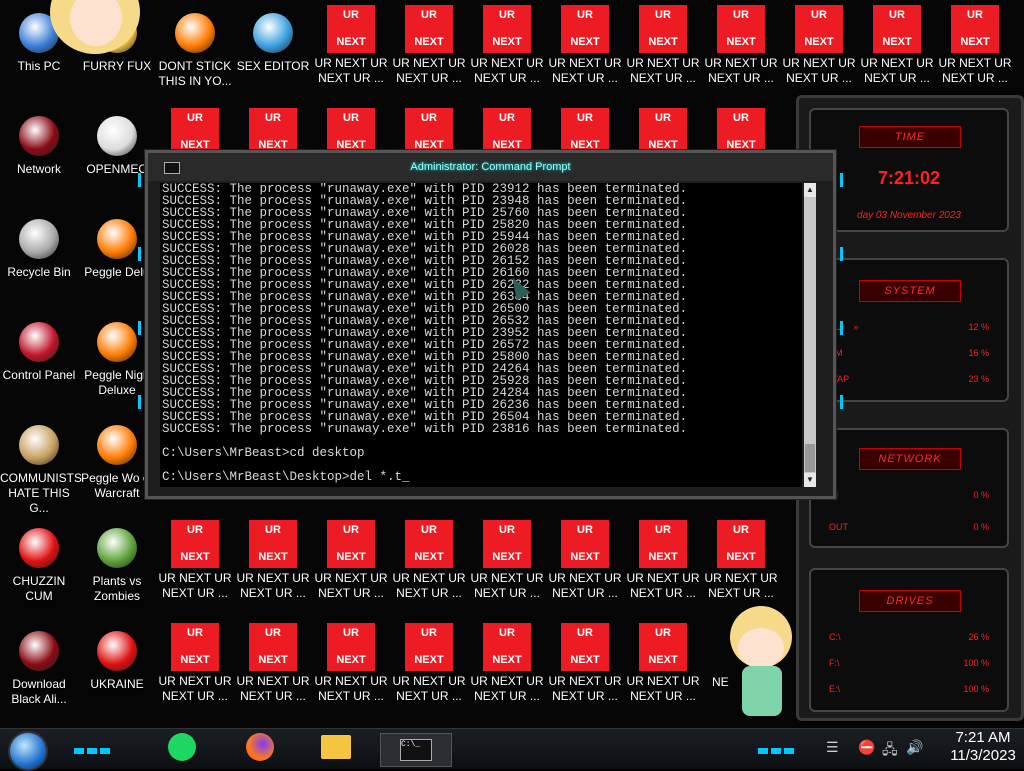 The image size is (1024, 771). I want to click on desktop-icon-label: Recycle Bin, so click(39, 272).